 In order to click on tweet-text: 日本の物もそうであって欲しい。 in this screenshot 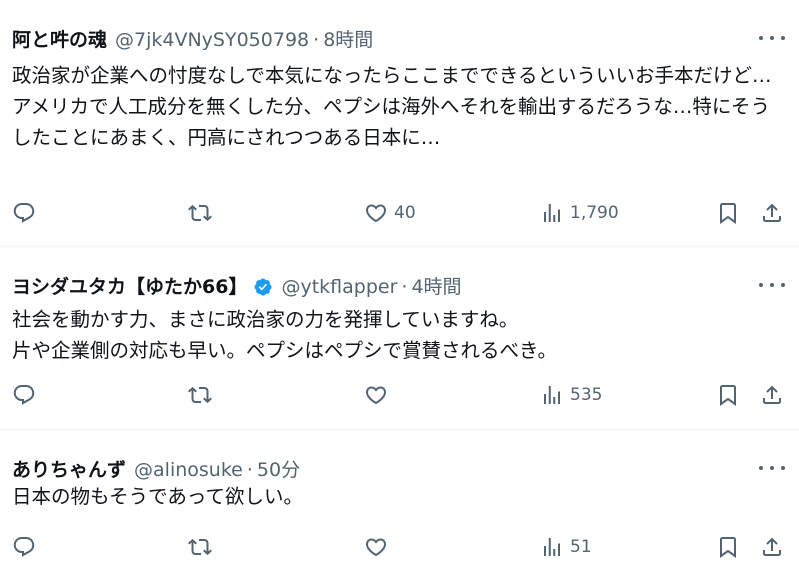, I will do `click(157, 496)`.